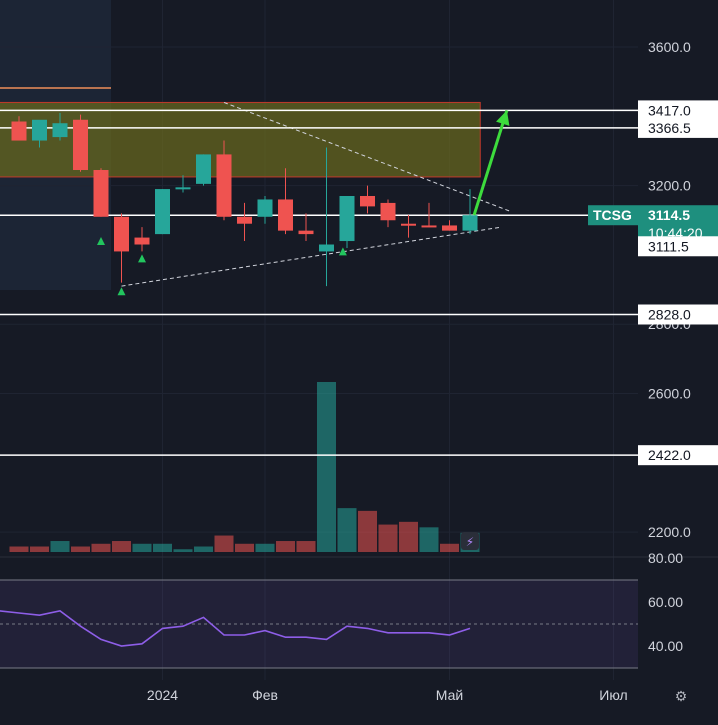 The image size is (718, 725). I want to click on current-price-label: 3114.5, so click(669, 215).